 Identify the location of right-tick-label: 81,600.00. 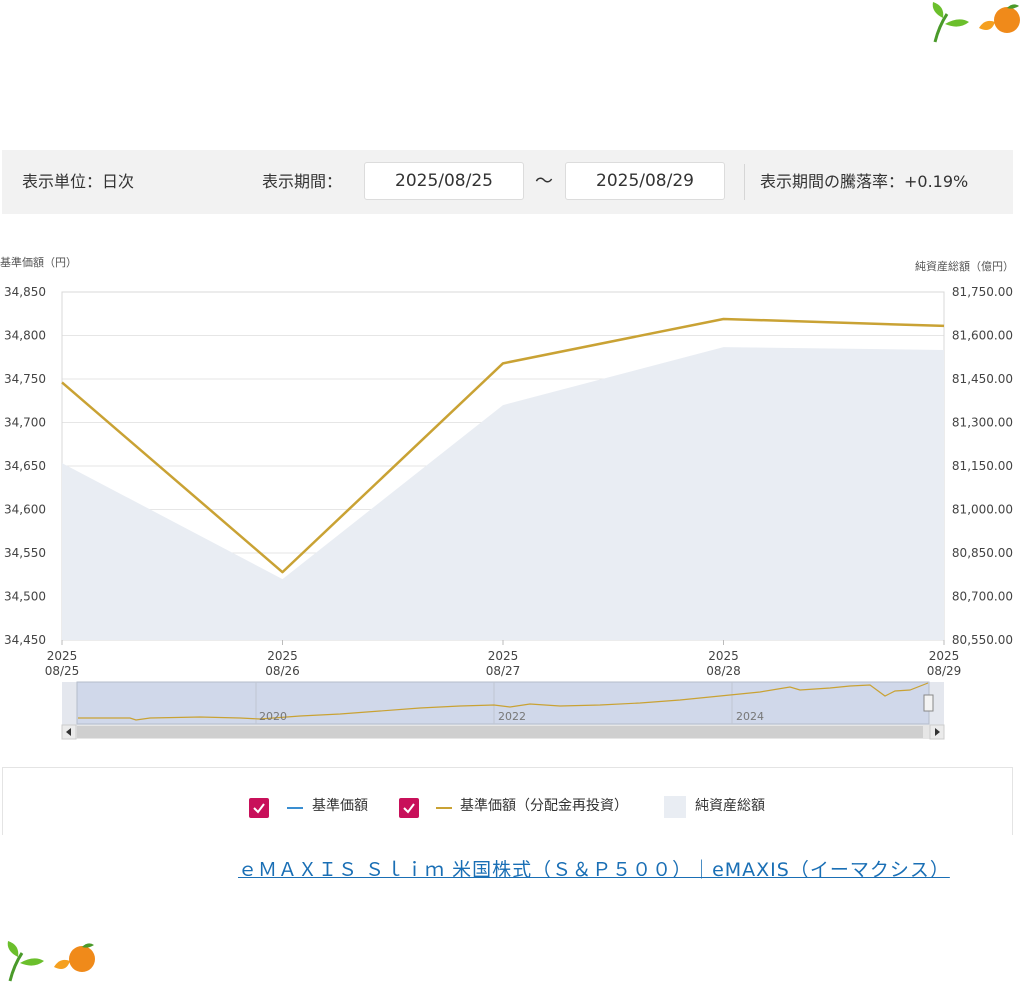
(982, 336).